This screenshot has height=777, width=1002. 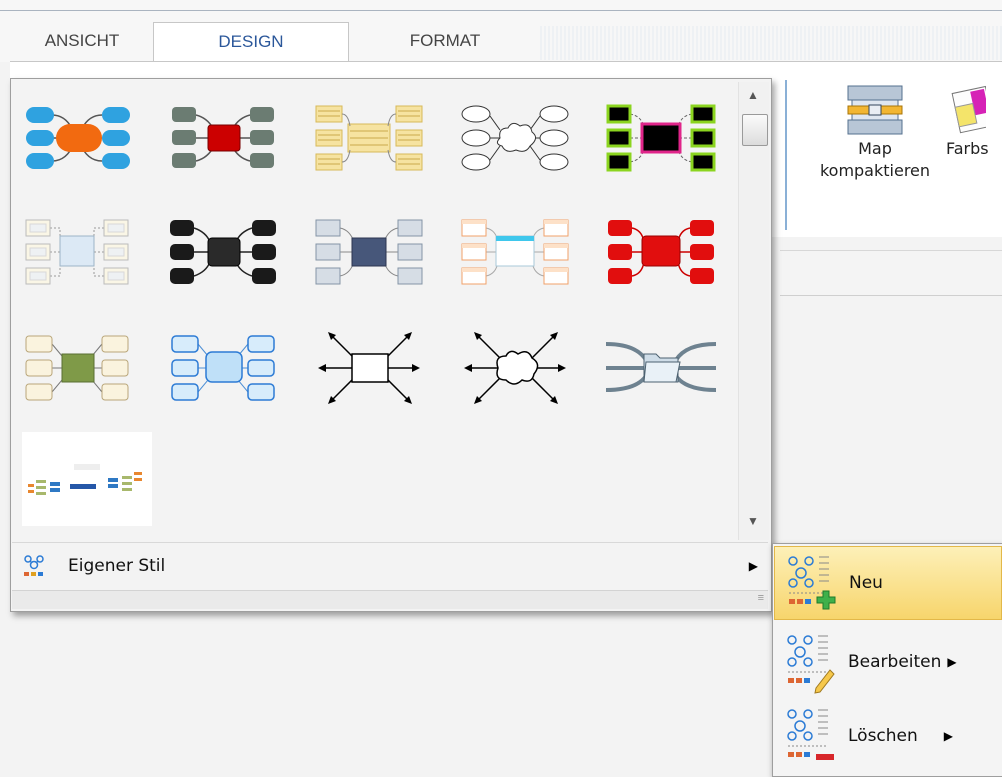 I want to click on color-scheme-button: Farbs, so click(x=974, y=121).